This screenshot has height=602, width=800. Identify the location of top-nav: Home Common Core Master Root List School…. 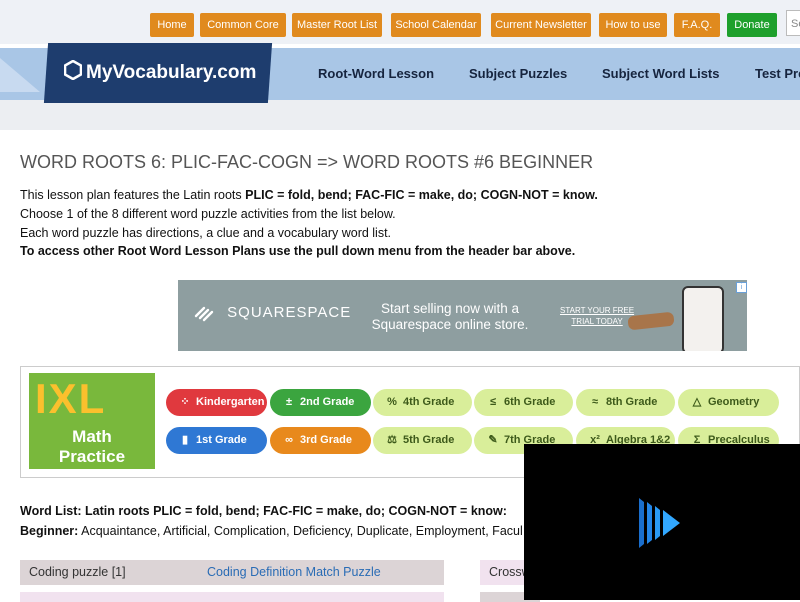
(400, 22).